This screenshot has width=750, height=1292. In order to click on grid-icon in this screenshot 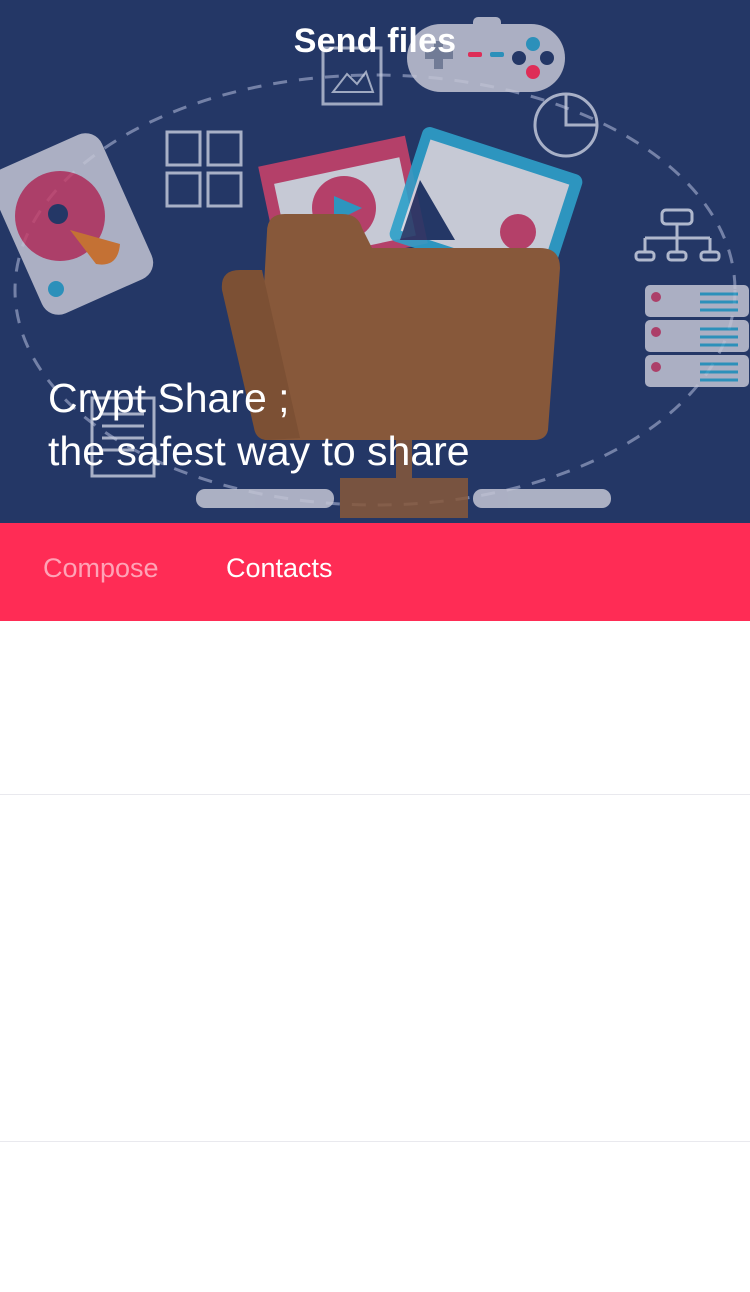, I will do `click(204, 169)`.